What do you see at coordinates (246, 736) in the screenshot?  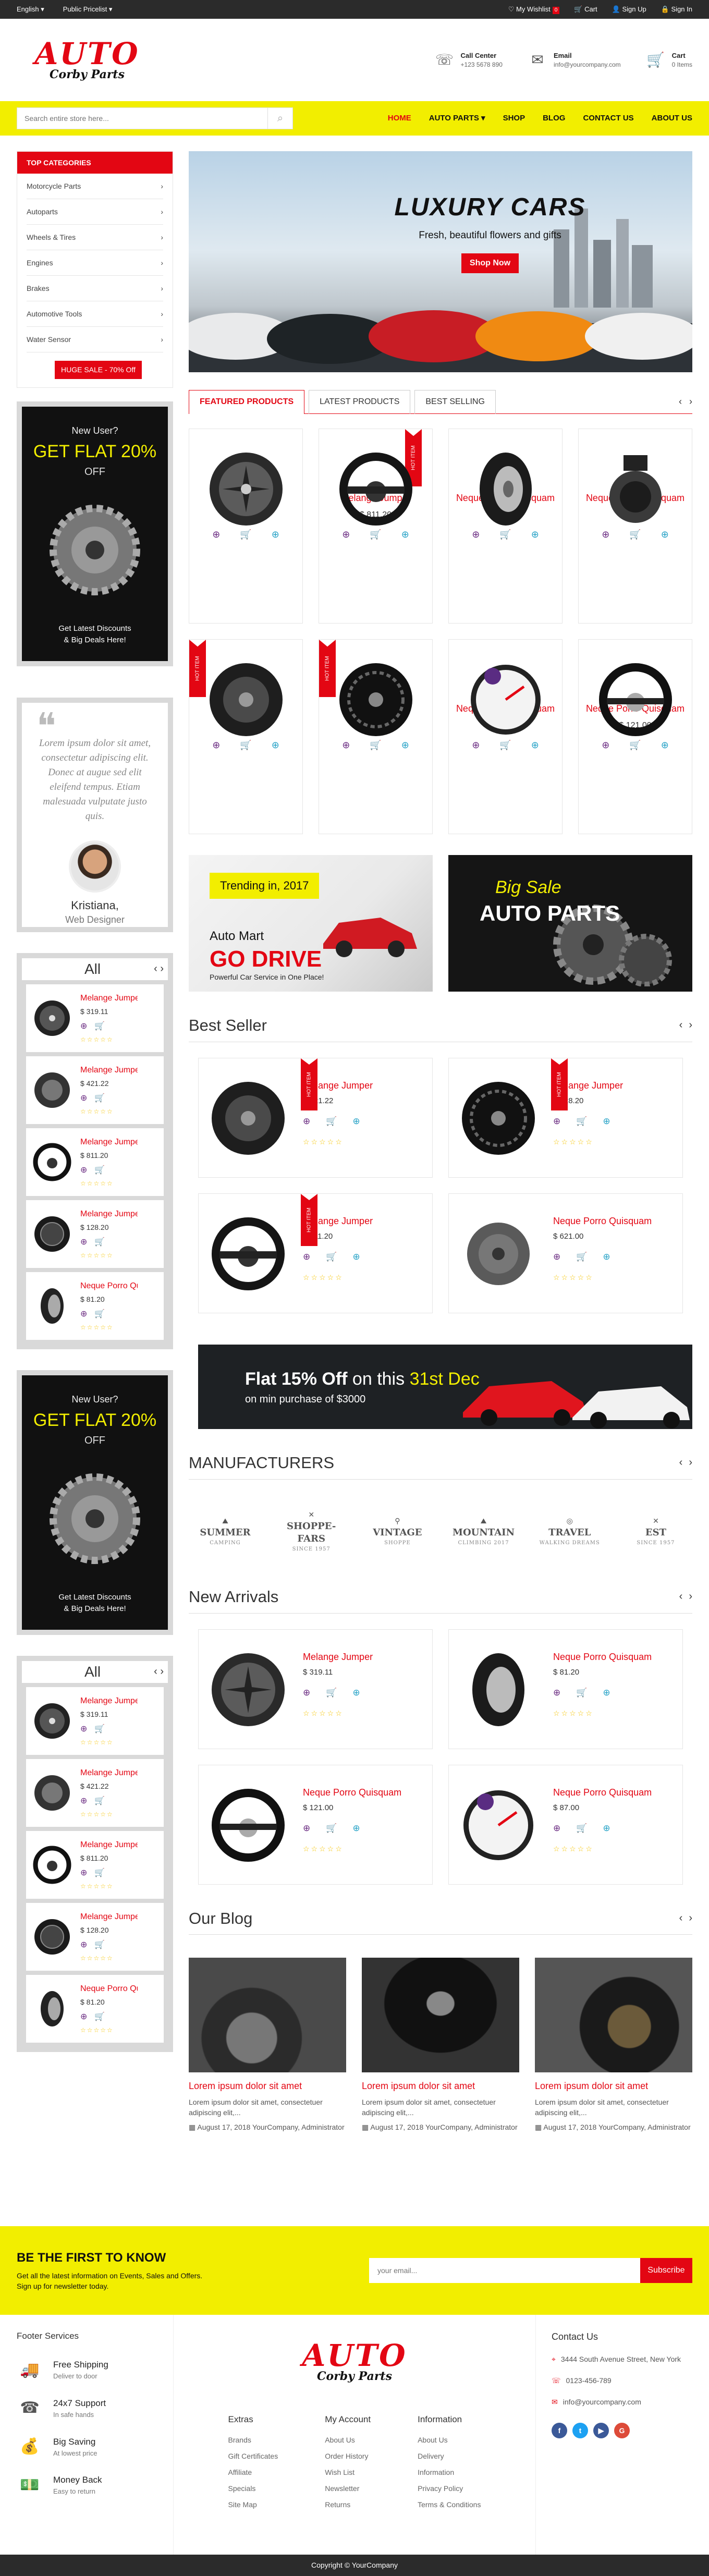 I see `product-card: HOT ITEMMelange Jumper$ 421.22⊕🛒⊕` at bounding box center [246, 736].